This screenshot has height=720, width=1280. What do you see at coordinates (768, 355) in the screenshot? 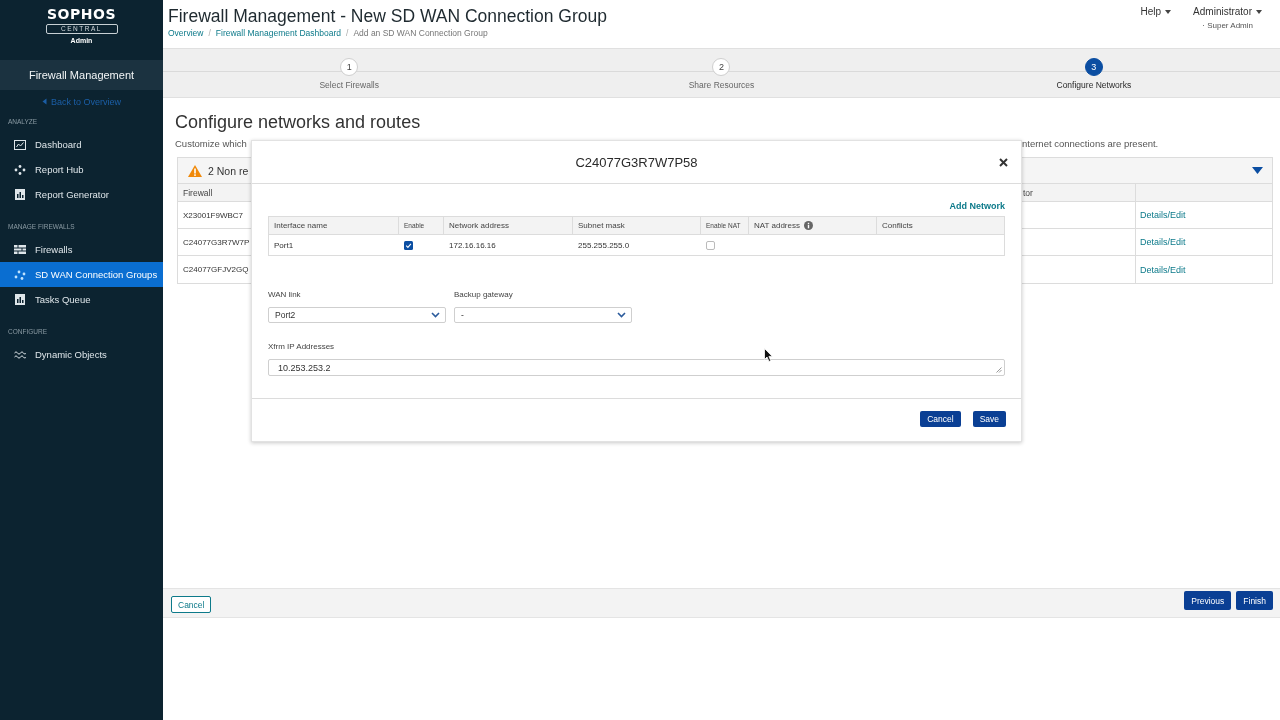
I see `mouse-pointer-icon` at bounding box center [768, 355].